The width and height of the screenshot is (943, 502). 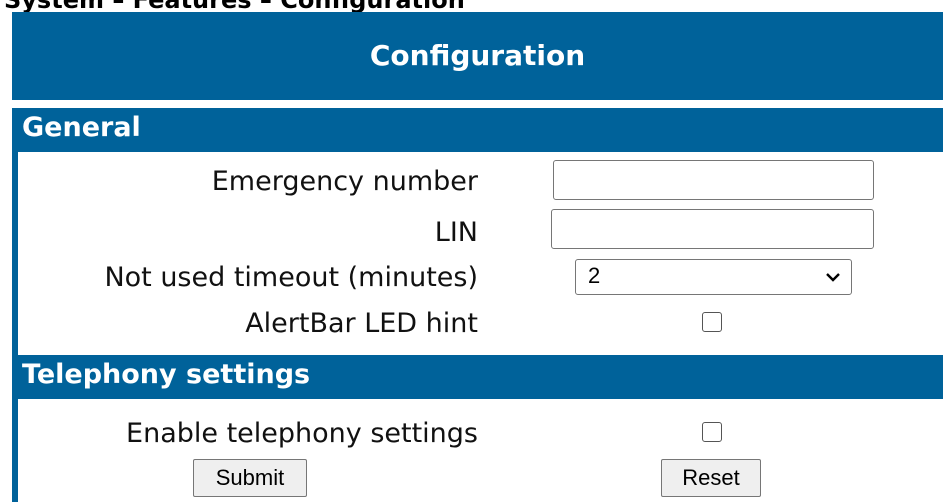 I want to click on reset-button: Reset, so click(x=711, y=478).